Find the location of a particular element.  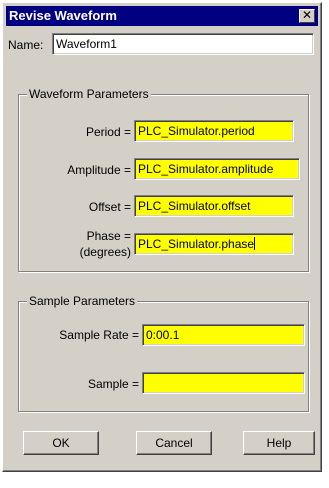

amplitude-input: PLC_Simulator.amplitude is located at coordinates (217, 169).